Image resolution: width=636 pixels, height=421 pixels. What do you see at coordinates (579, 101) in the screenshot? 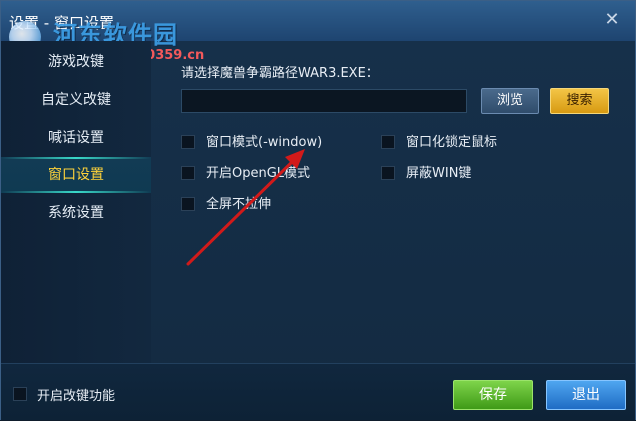
I see `search-button: 搜索` at bounding box center [579, 101].